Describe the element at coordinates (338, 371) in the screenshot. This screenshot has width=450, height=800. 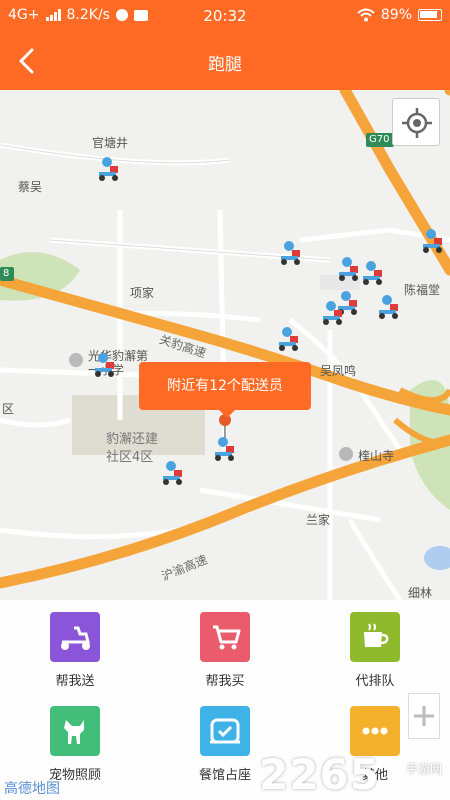
I see `map-label-wufengming: 吴凤鸣` at that location.